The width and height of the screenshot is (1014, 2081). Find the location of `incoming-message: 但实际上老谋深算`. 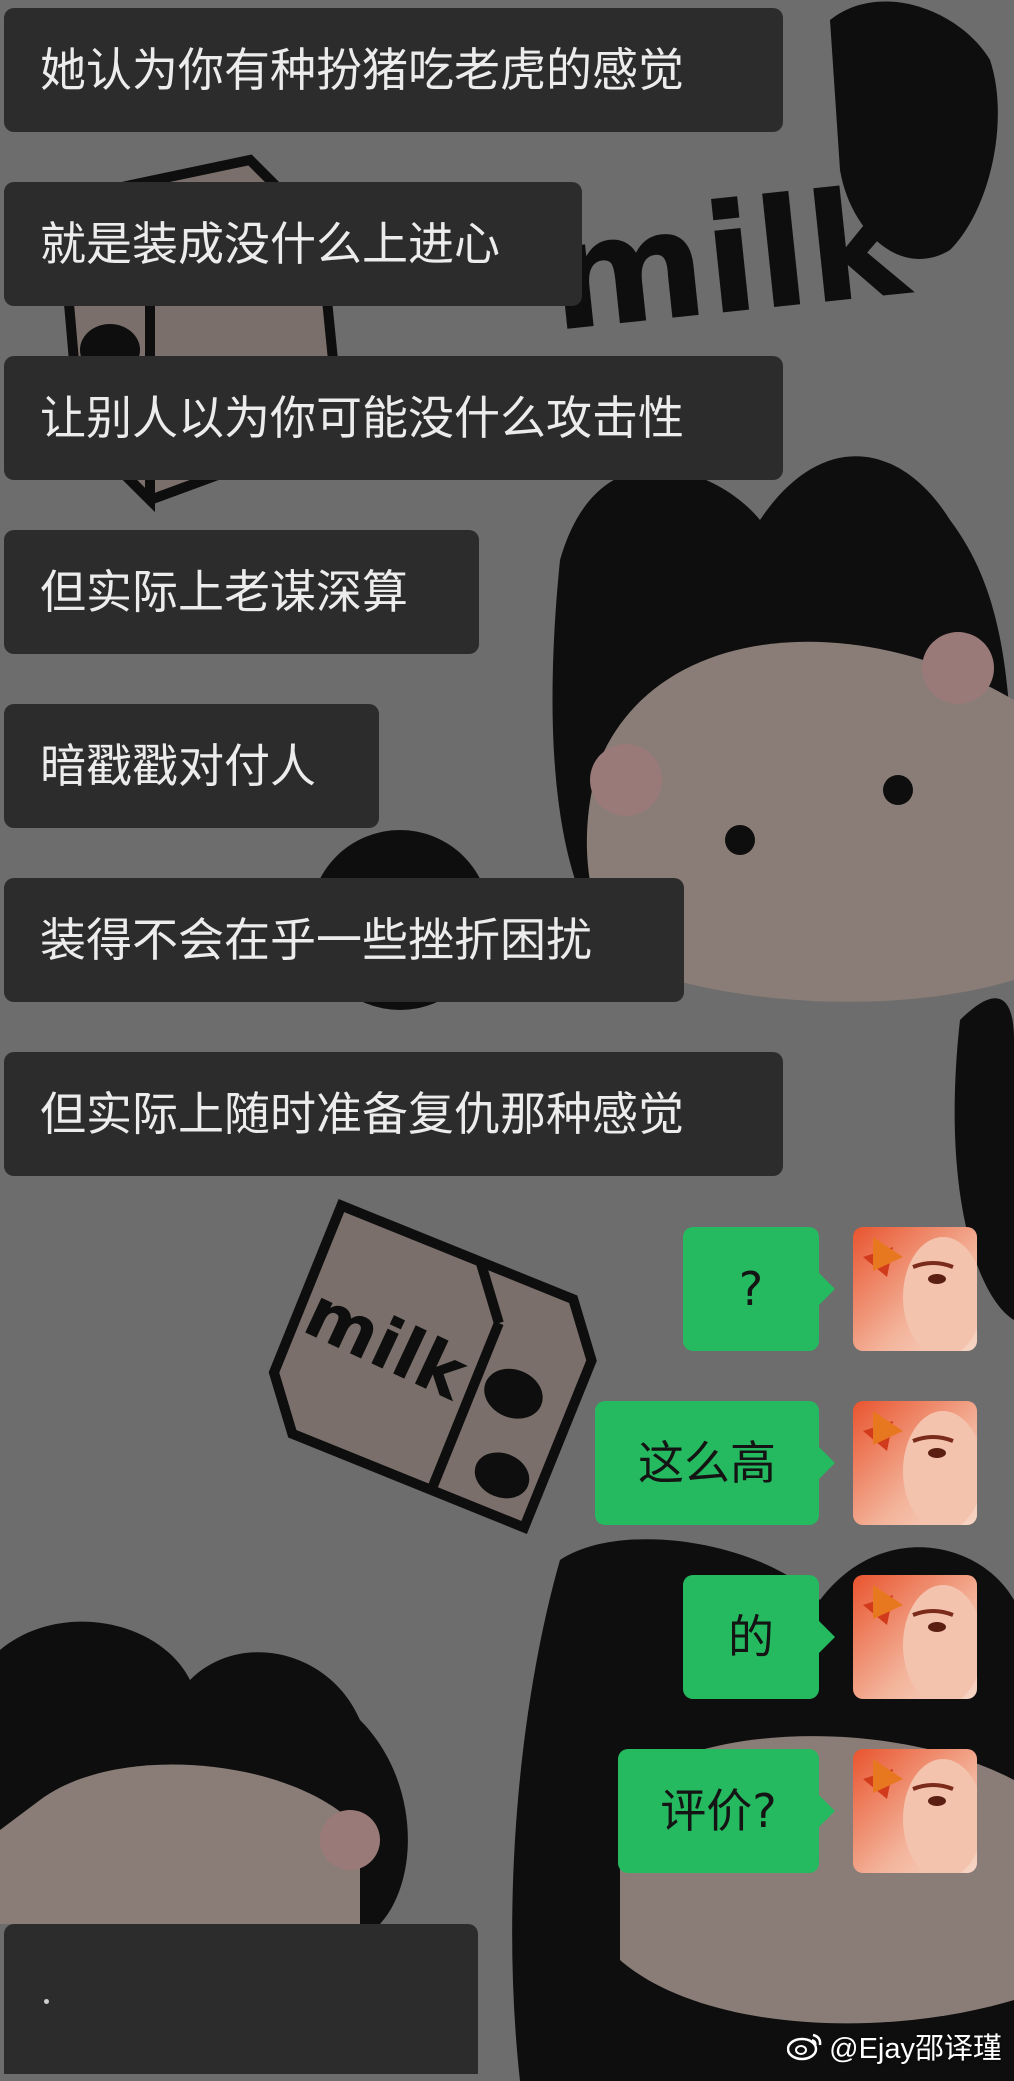

incoming-message: 但实际上老谋深算 is located at coordinates (241, 592).